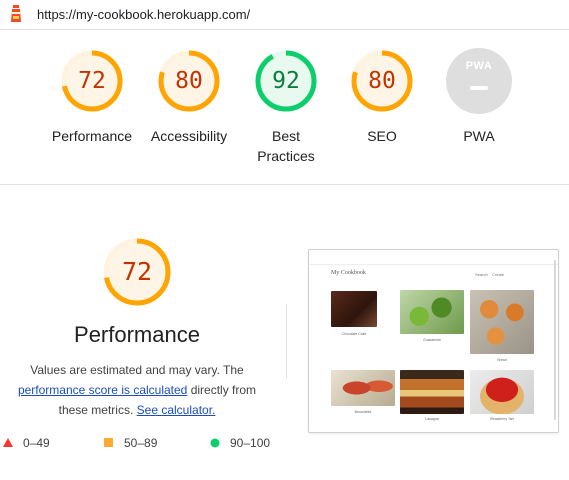 This screenshot has height=480, width=569. Describe the element at coordinates (137, 370) in the screenshot. I see `desc-text-1: Values are estimated and may vary. The` at that location.